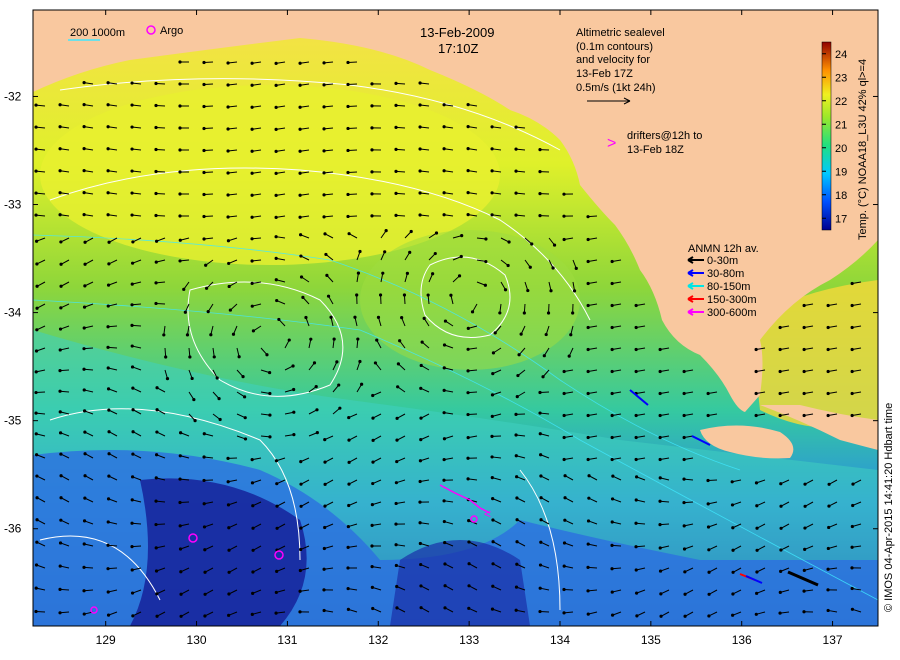 This screenshot has width=900, height=660. I want to click on anmn-legend-label: 30-80m, so click(725, 274).